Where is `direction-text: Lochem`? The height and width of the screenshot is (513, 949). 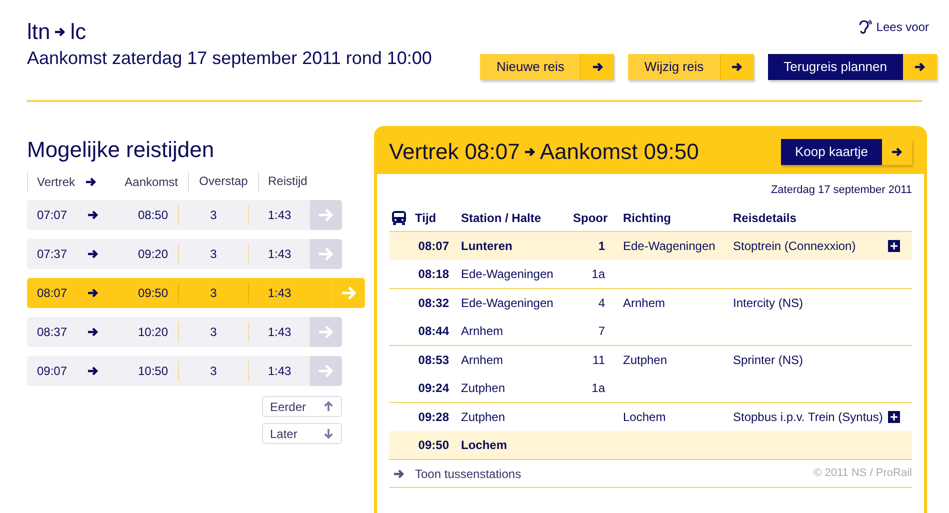 direction-text: Lochem is located at coordinates (644, 417).